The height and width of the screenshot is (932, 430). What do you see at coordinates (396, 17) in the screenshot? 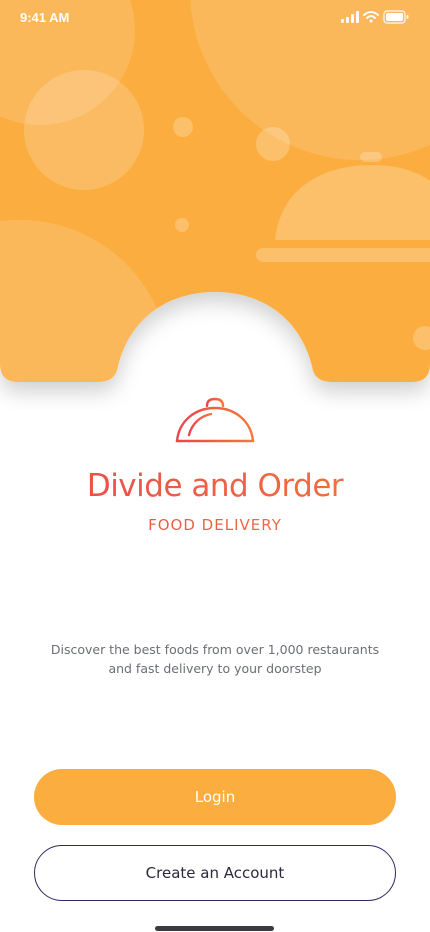
I see `battery-icon` at bounding box center [396, 17].